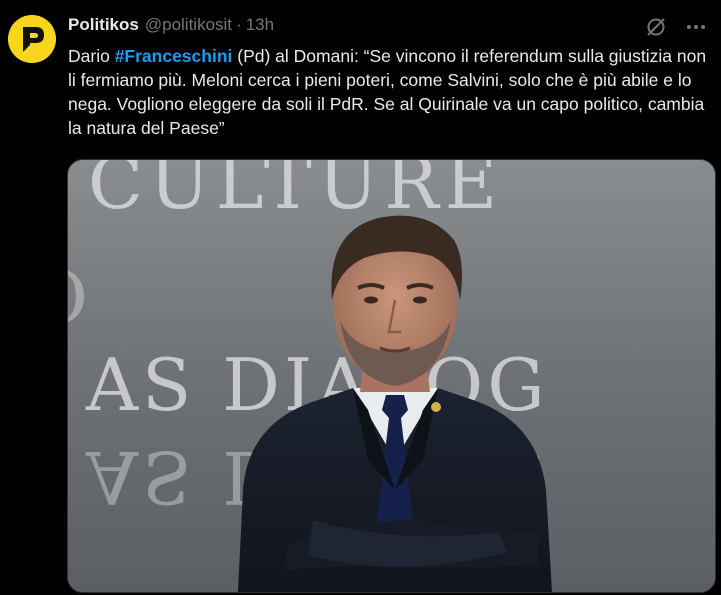 Image resolution: width=721 pixels, height=595 pixels. What do you see at coordinates (696, 27) in the screenshot?
I see `more-options-icon` at bounding box center [696, 27].